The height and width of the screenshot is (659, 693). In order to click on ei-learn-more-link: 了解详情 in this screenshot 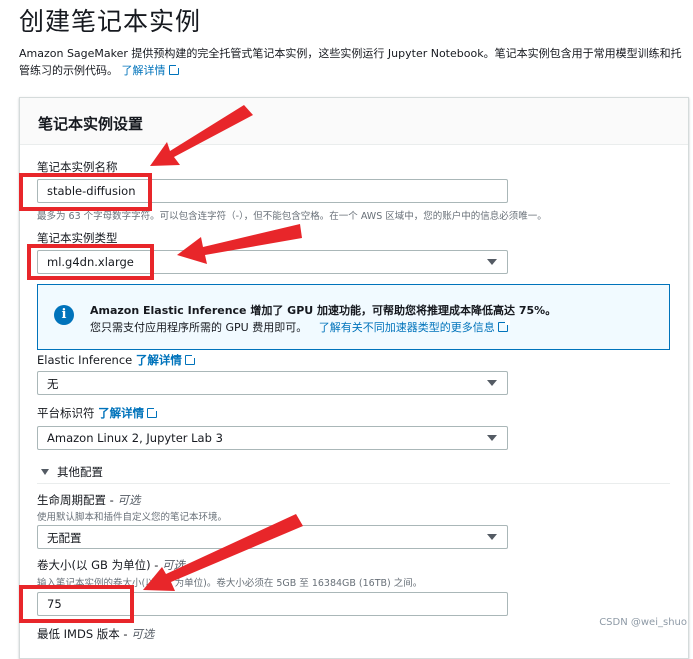, I will do `click(166, 360)`.